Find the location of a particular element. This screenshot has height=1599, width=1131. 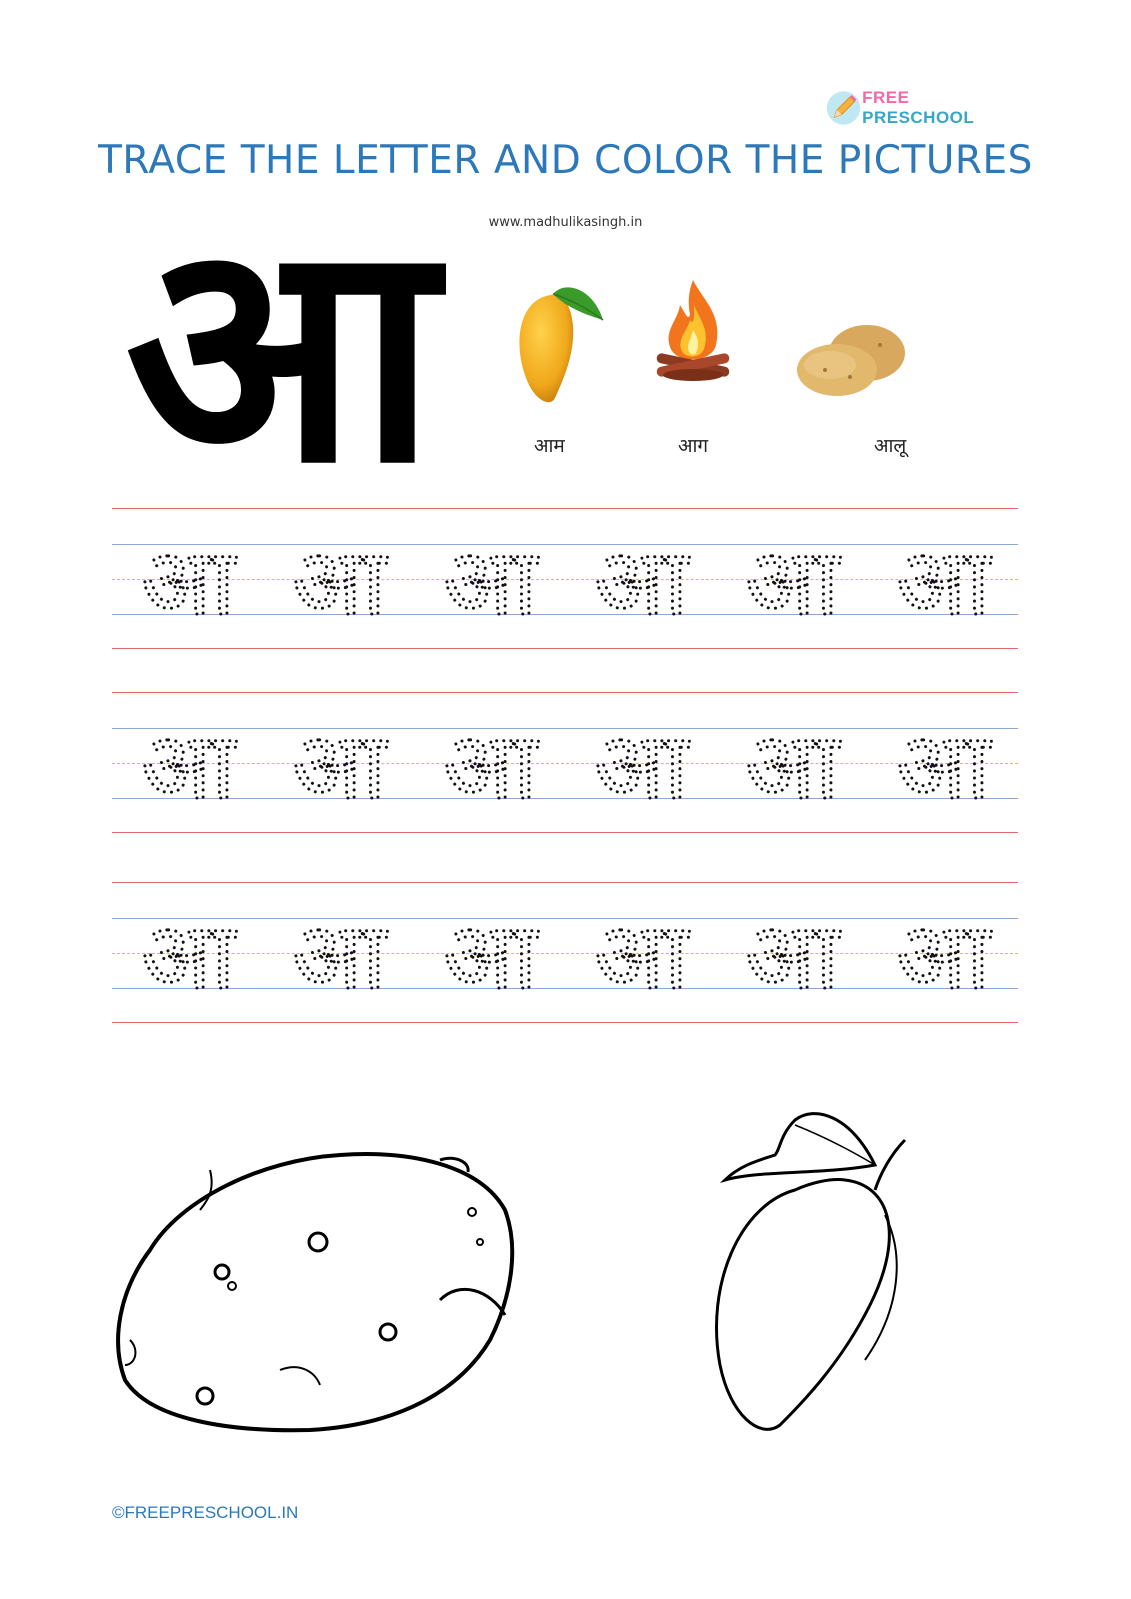

copyright-footer: ©FREEPRESCHOOL.IN is located at coordinates (205, 1512).